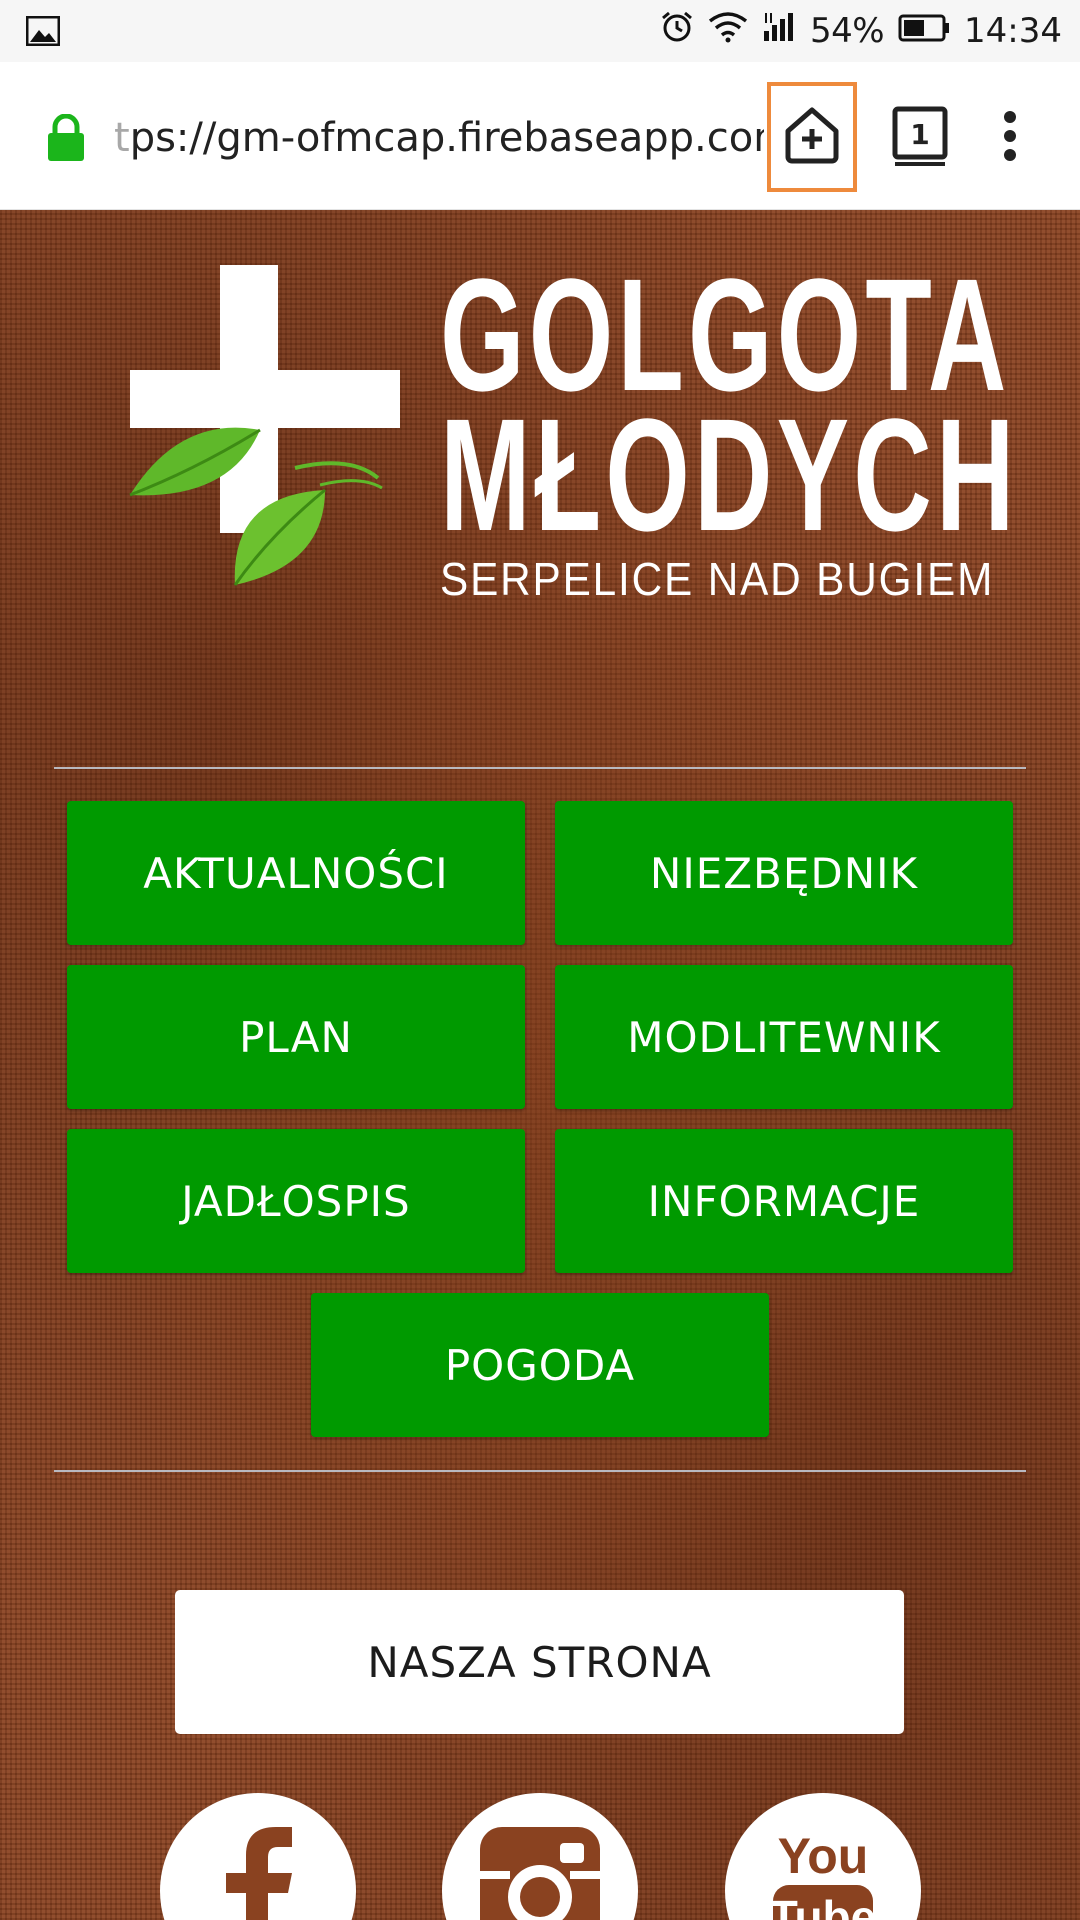  Describe the element at coordinates (1013, 31) in the screenshot. I see `clock: 14:34` at that location.